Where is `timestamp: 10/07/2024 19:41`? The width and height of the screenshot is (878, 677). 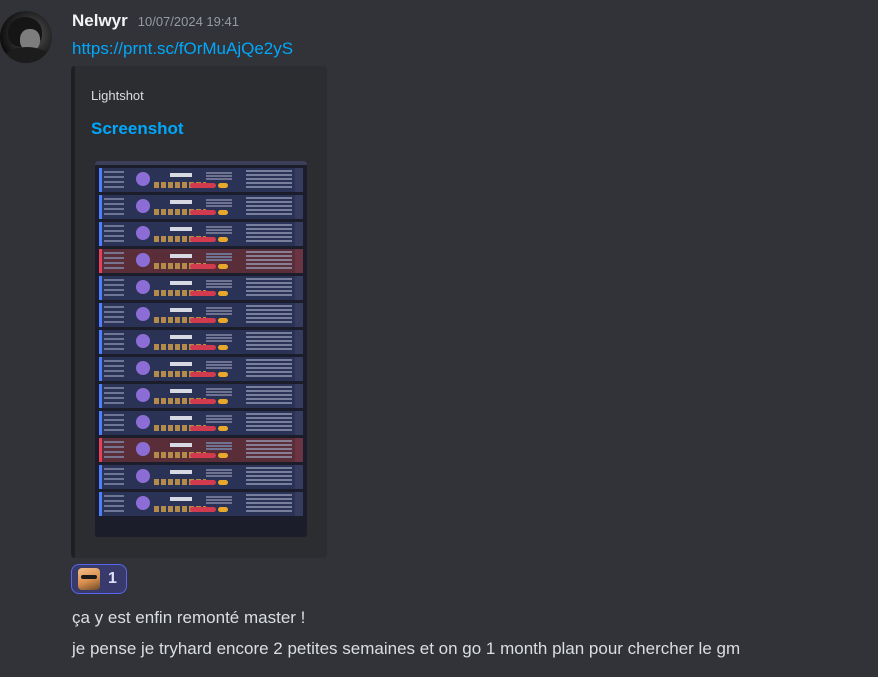
timestamp: 10/07/2024 19:41 is located at coordinates (188, 21).